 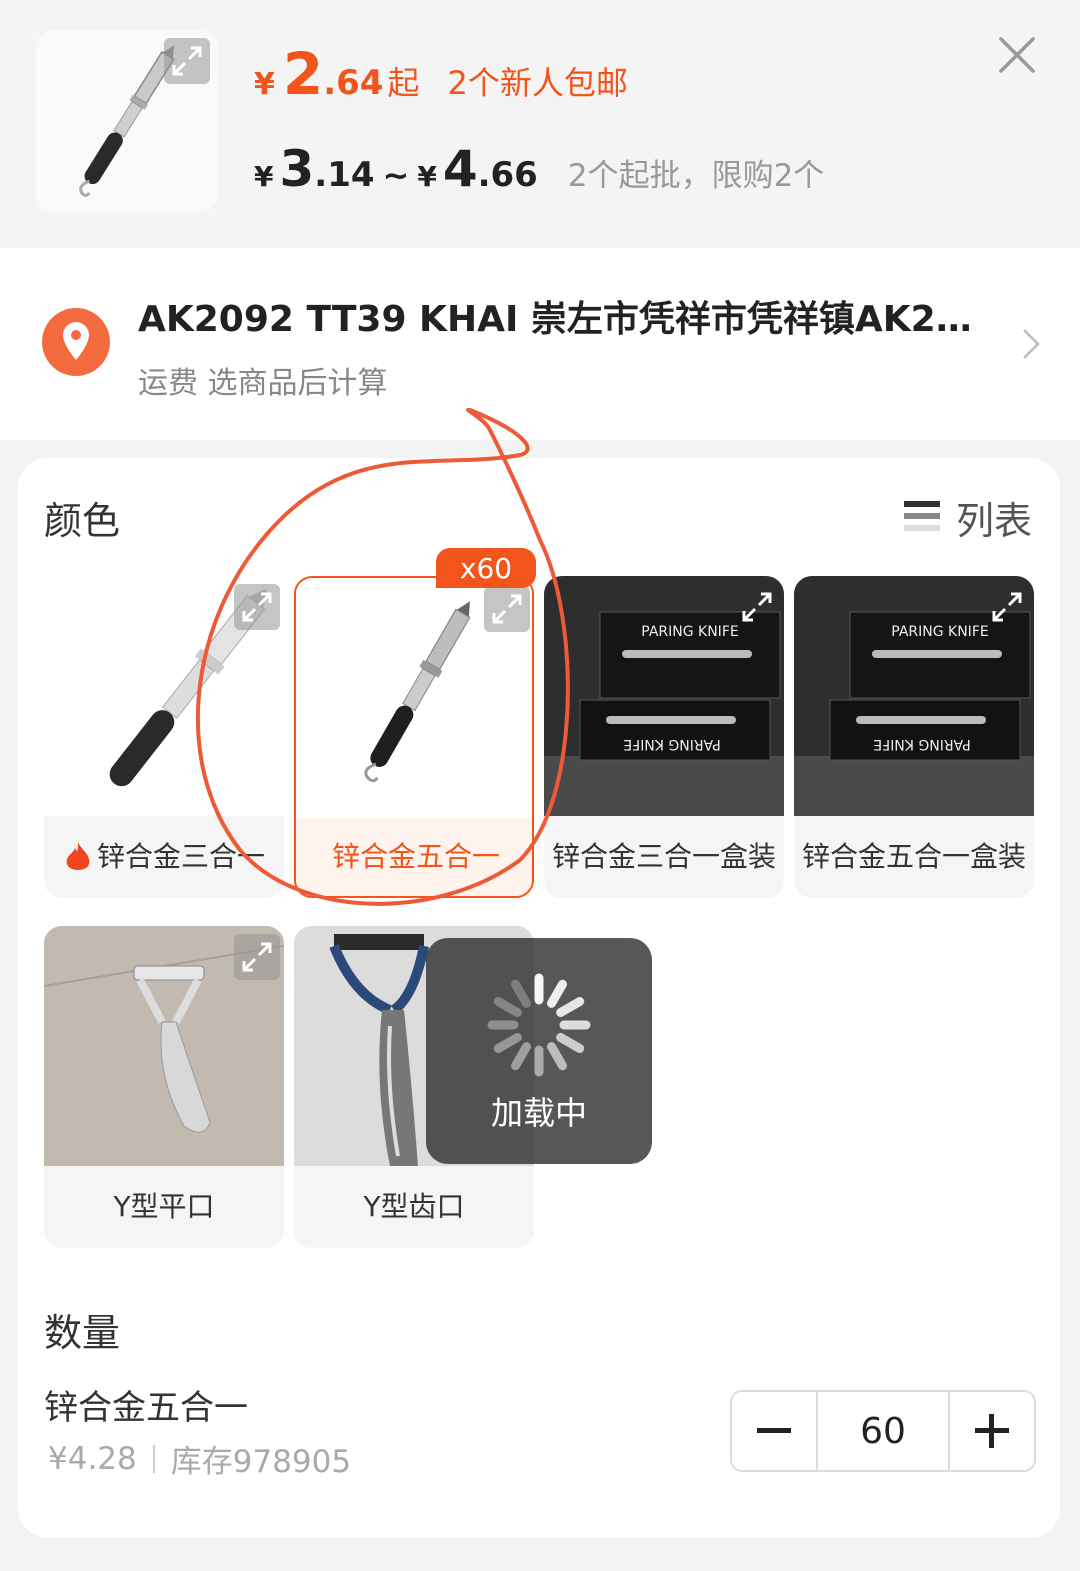 I want to click on plus-icon, so click(x=992, y=1431).